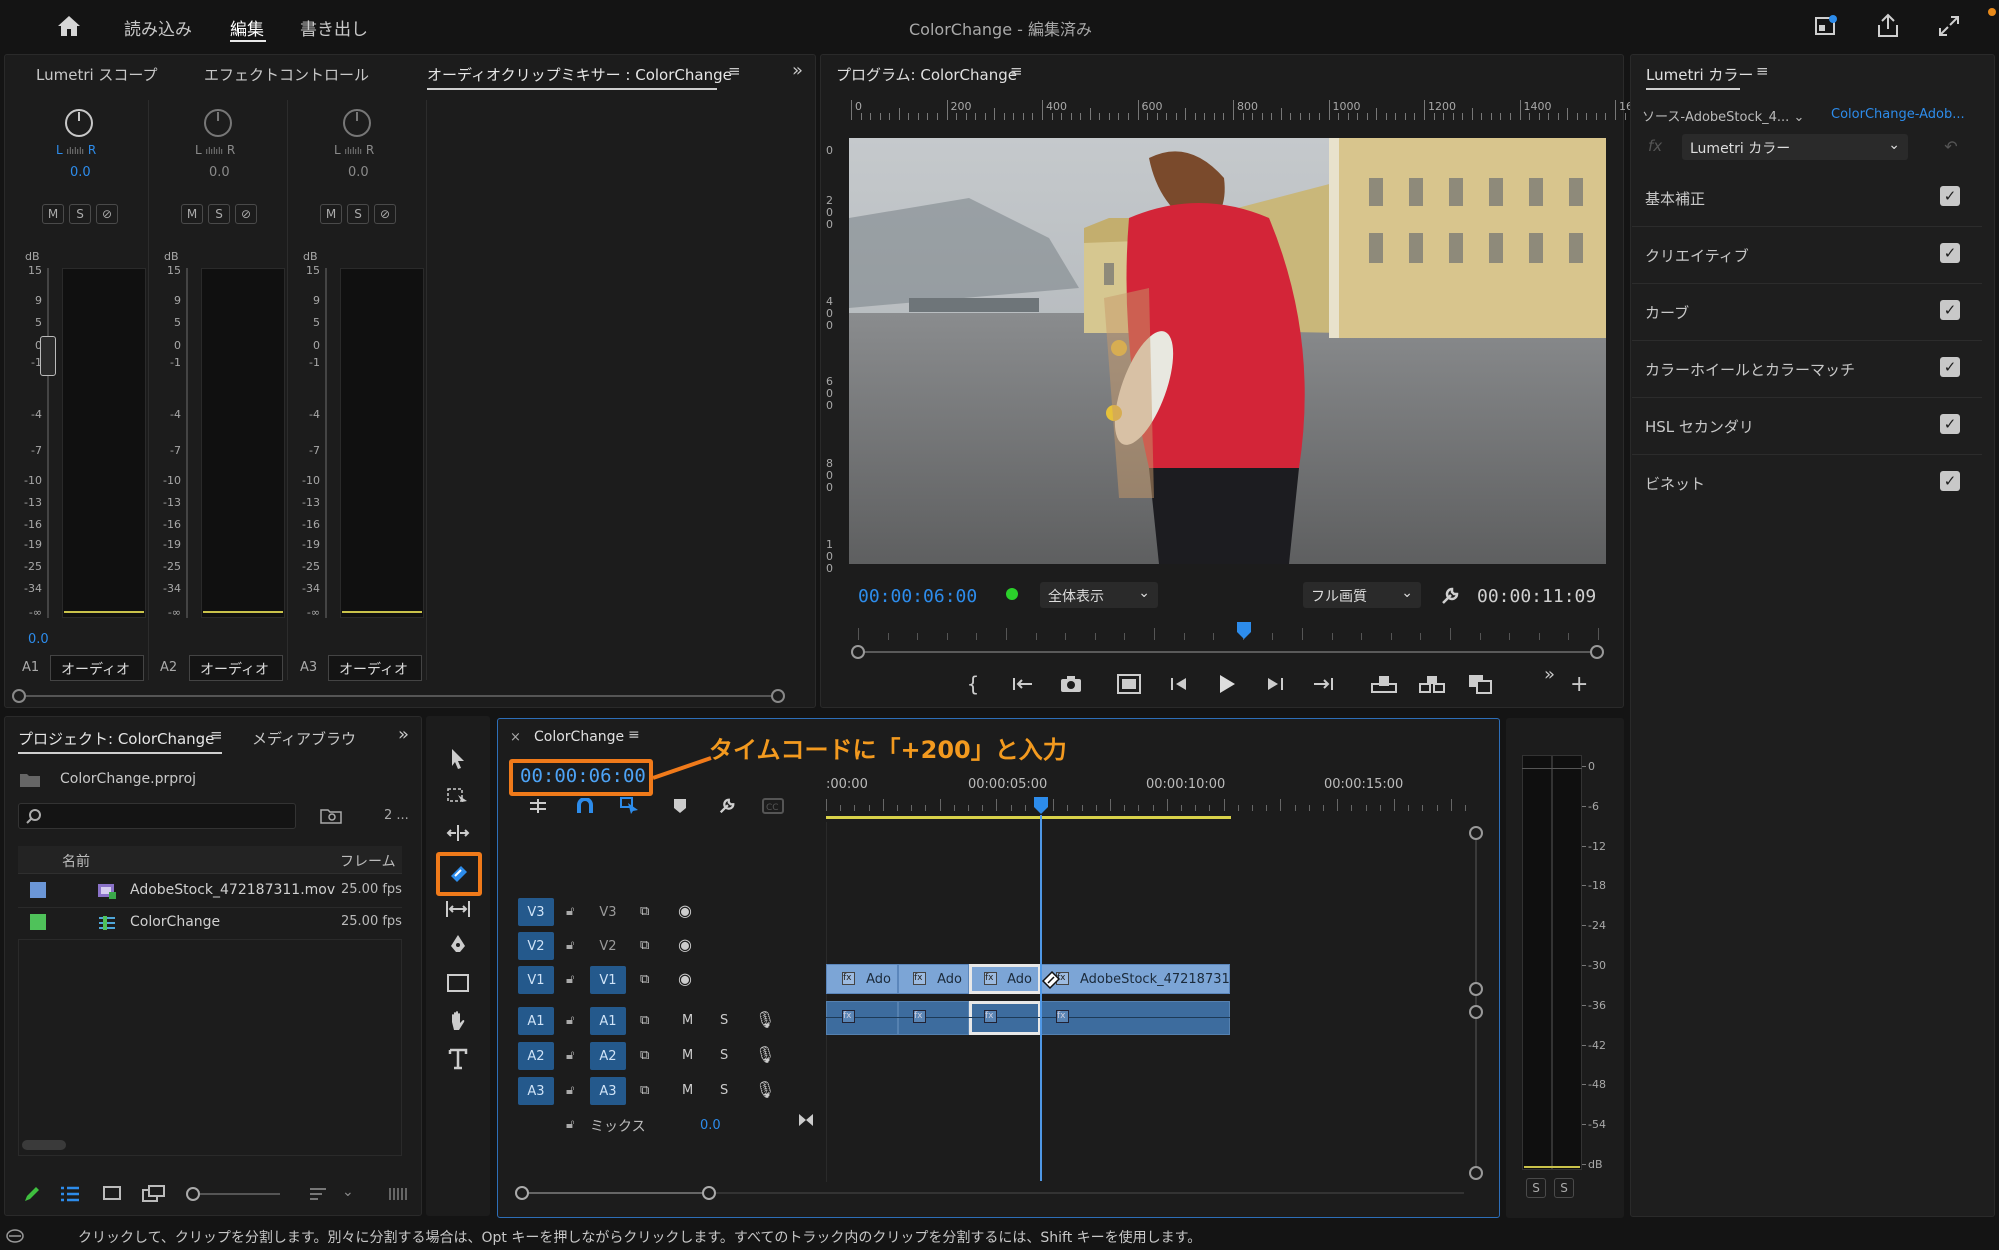  What do you see at coordinates (1384, 684) in the screenshot?
I see `lift-icon` at bounding box center [1384, 684].